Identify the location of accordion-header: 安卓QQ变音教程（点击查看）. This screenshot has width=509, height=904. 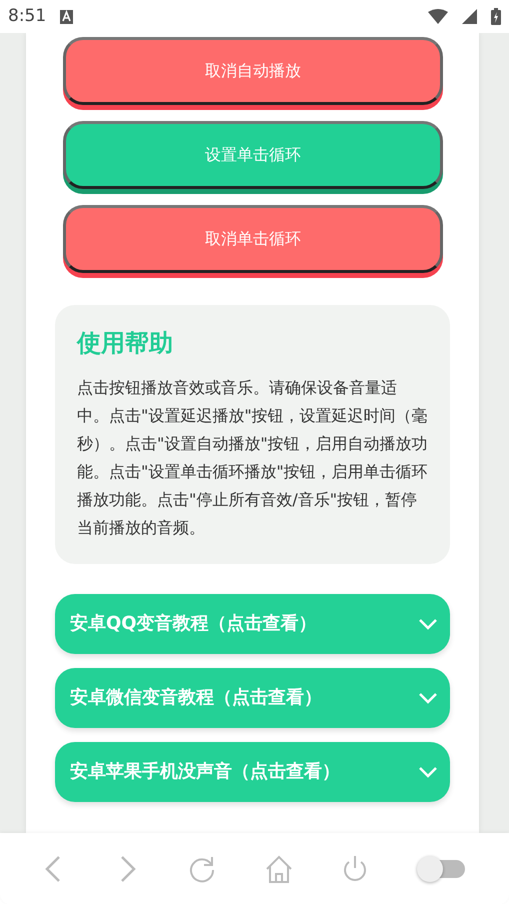
(252, 624).